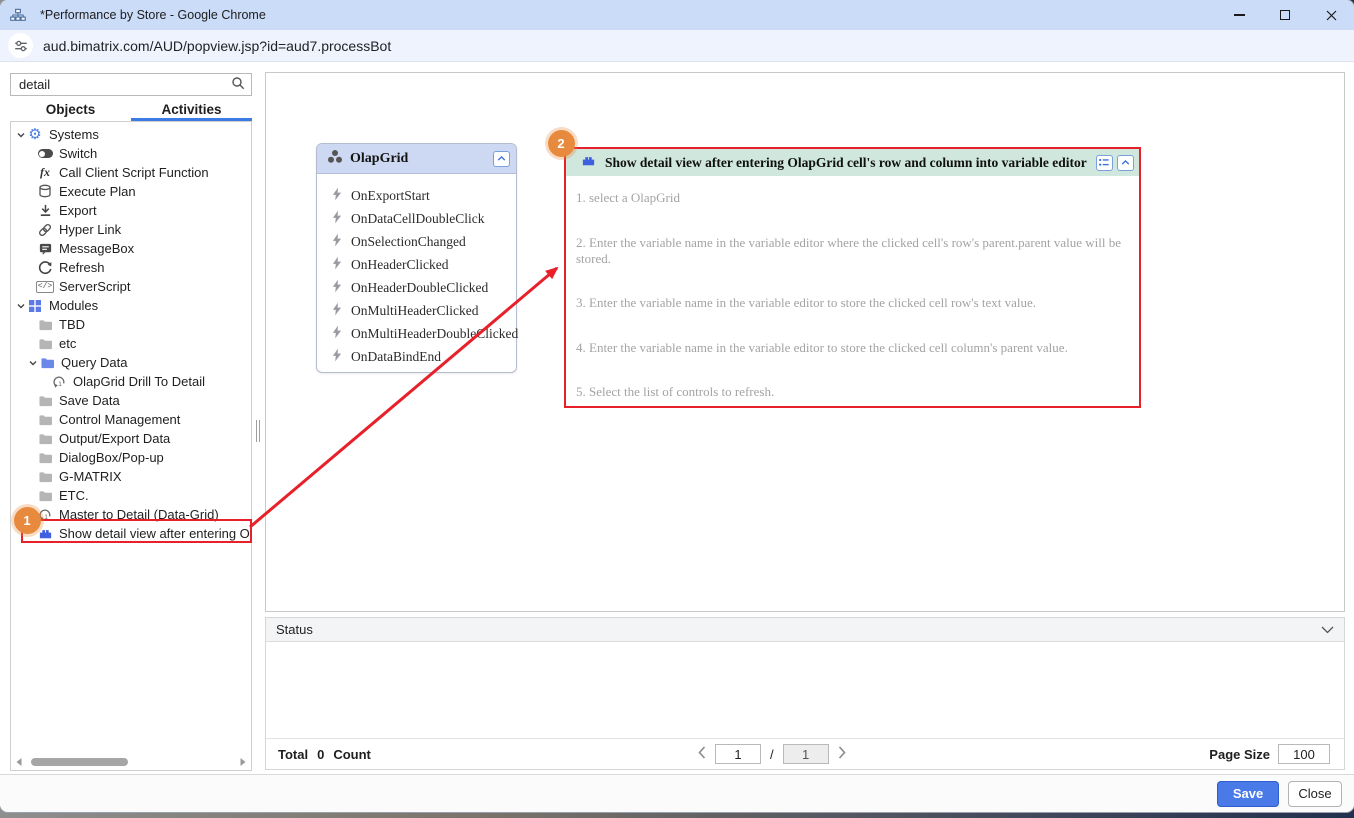 The image size is (1354, 818). What do you see at coordinates (842, 754) in the screenshot?
I see `next-page-button` at bounding box center [842, 754].